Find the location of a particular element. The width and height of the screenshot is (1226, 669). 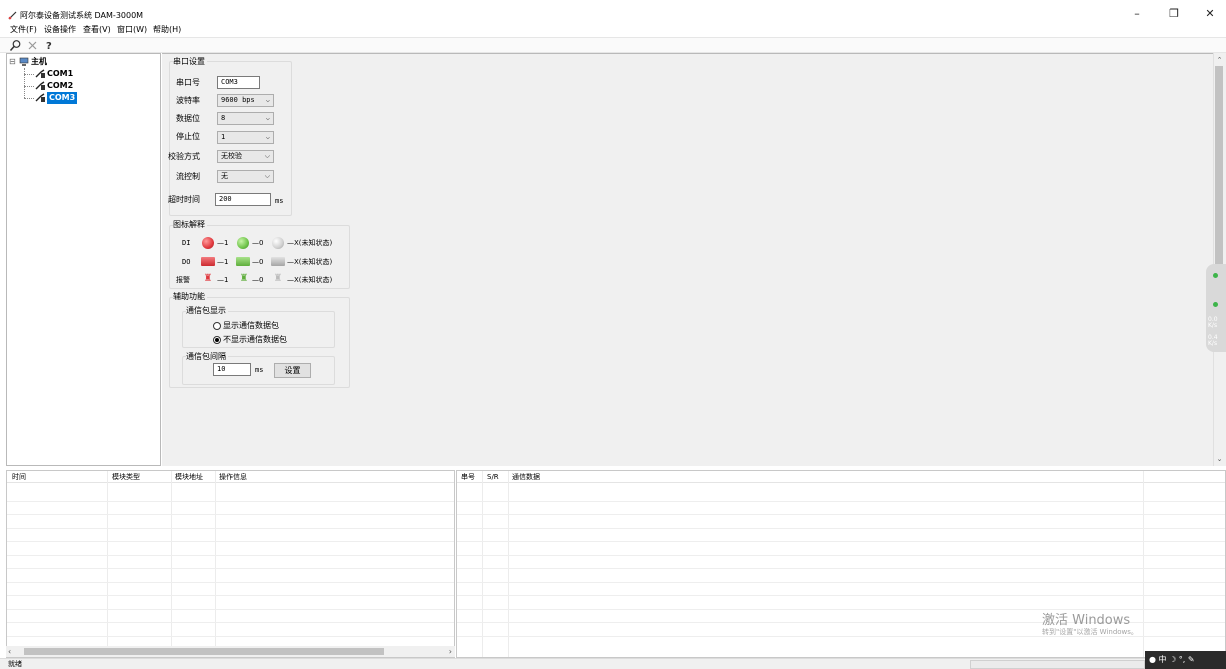

serial-settings-title: 串口设置 is located at coordinates (190, 62).